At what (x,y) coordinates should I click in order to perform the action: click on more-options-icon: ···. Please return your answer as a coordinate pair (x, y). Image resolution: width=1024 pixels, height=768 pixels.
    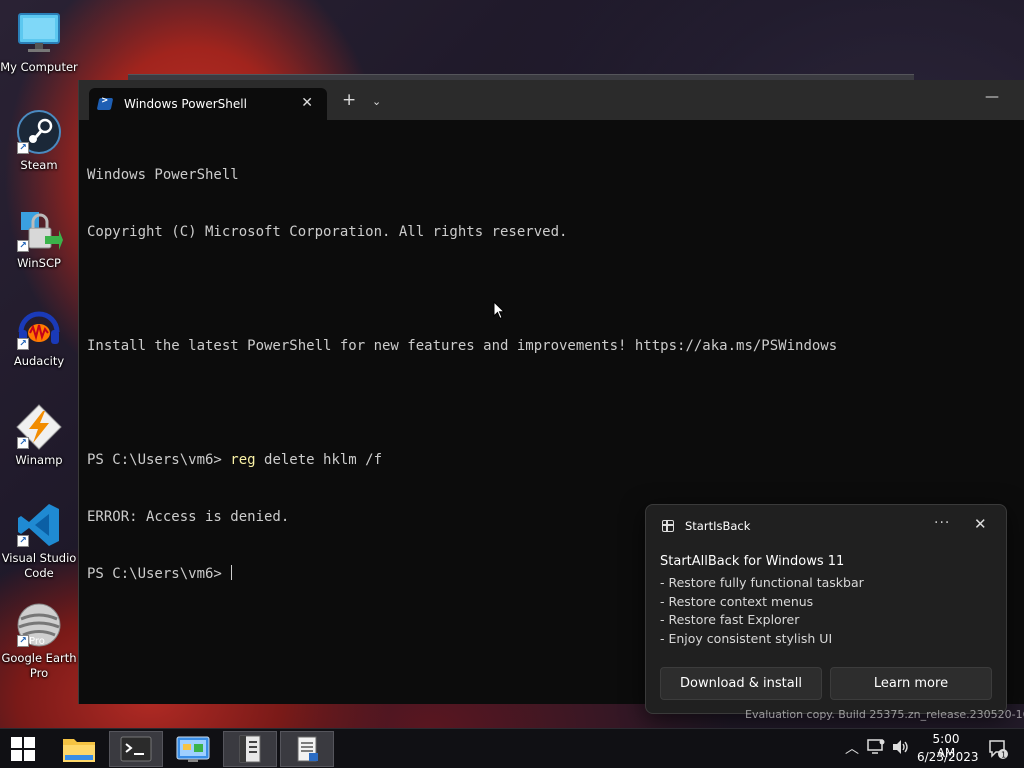
    Looking at the image, I should click on (942, 523).